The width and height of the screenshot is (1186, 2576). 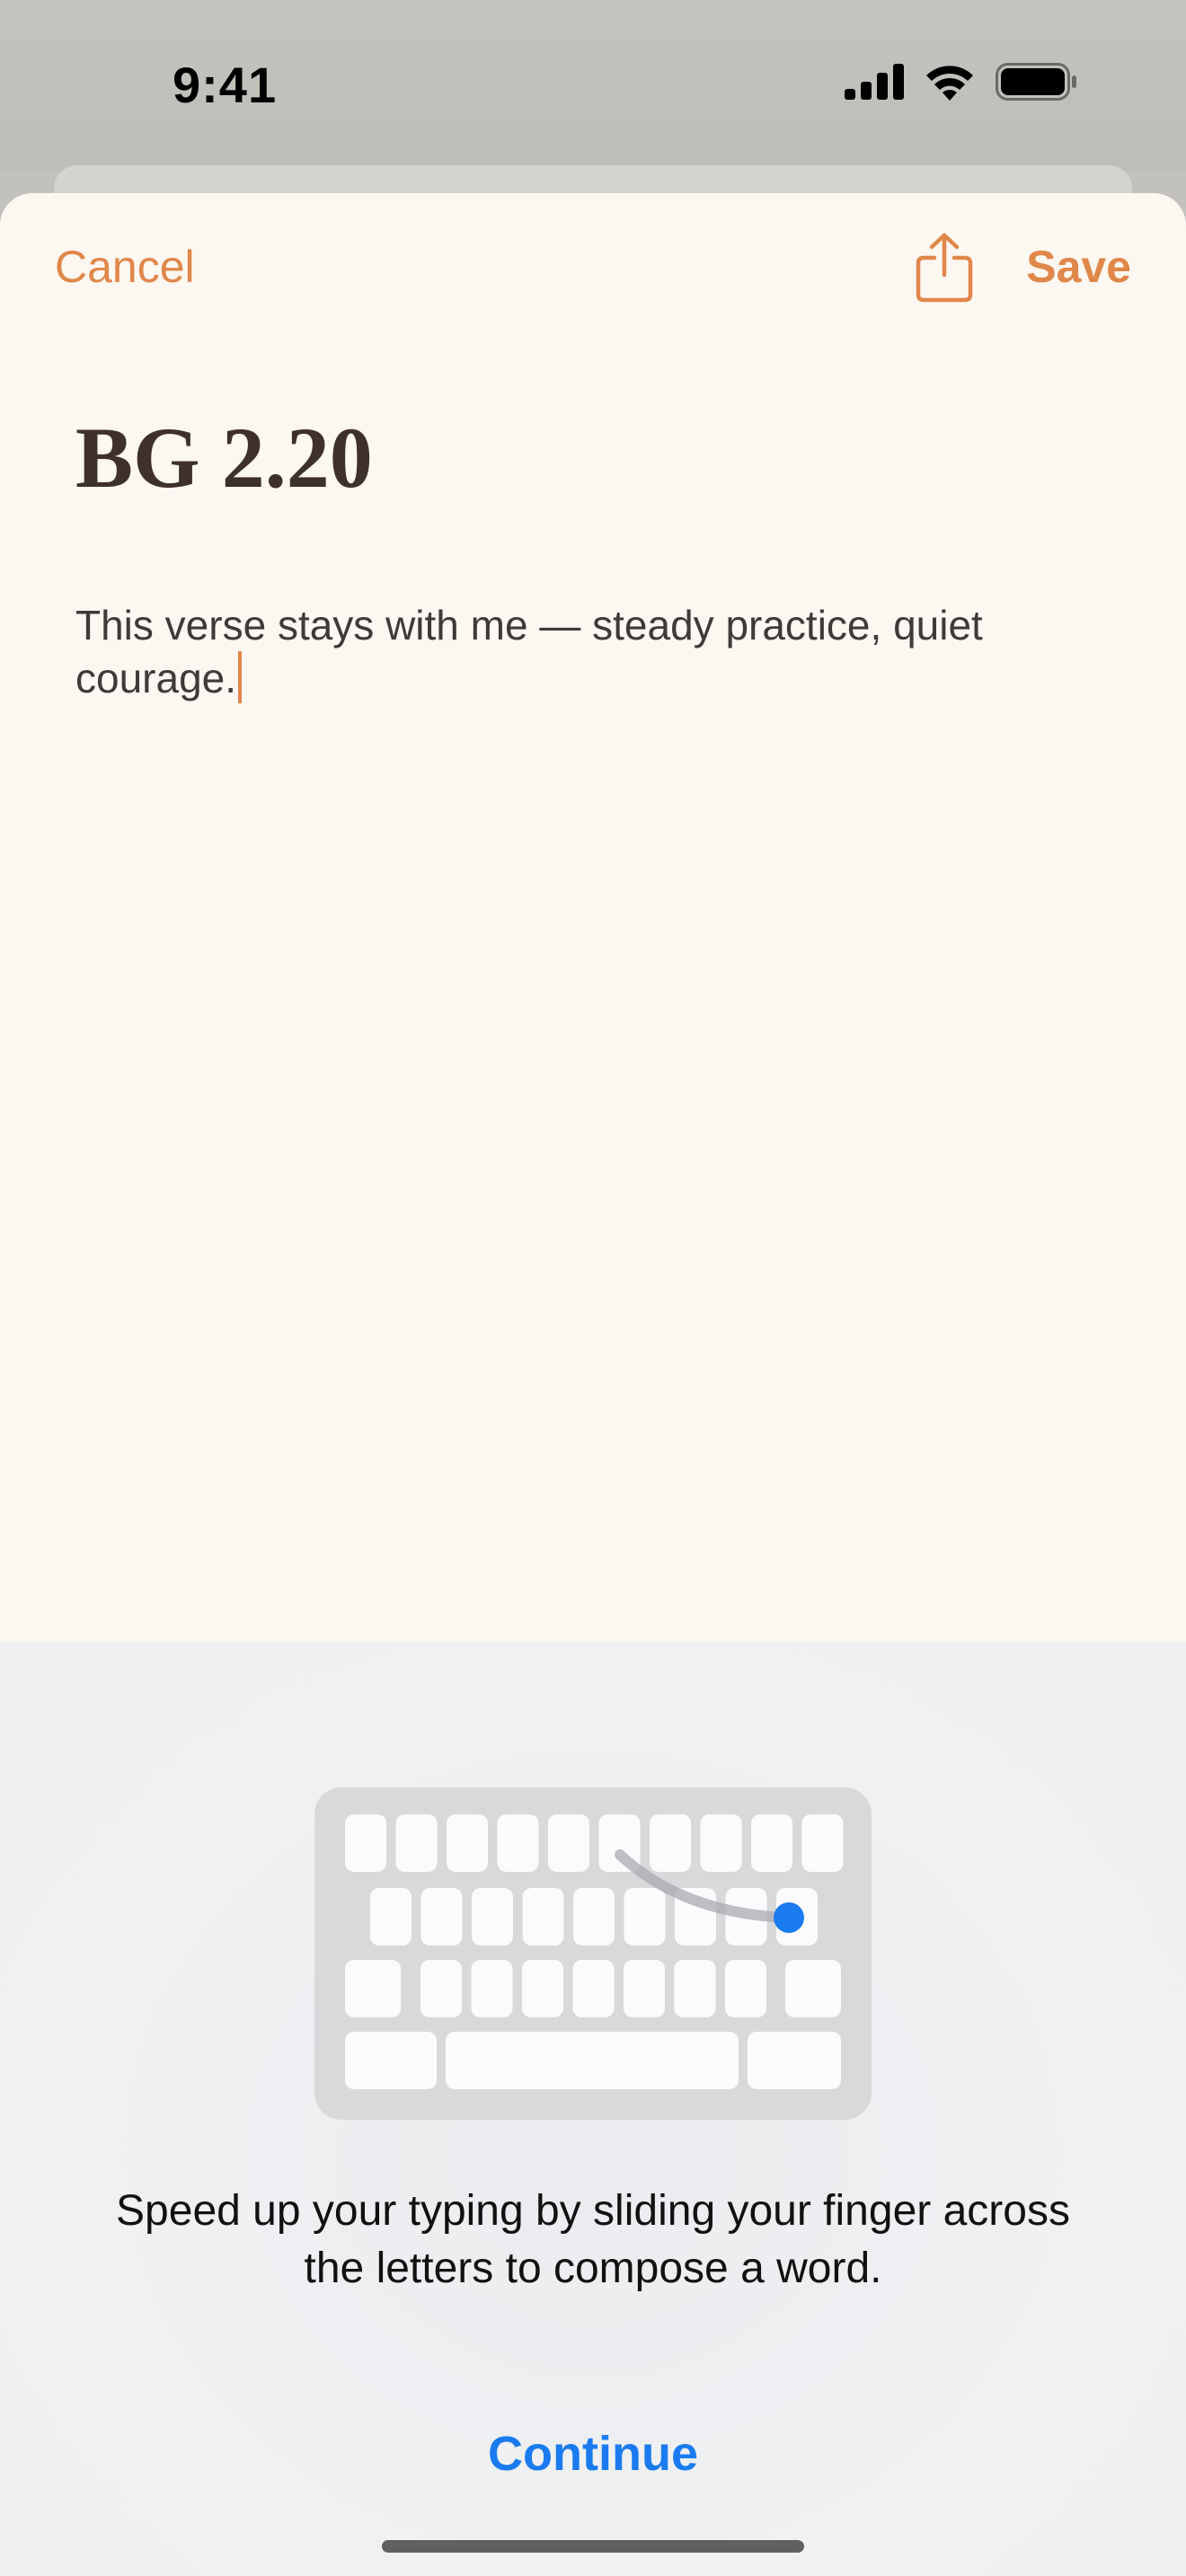 What do you see at coordinates (789, 1917) in the screenshot?
I see `swipe-dot` at bounding box center [789, 1917].